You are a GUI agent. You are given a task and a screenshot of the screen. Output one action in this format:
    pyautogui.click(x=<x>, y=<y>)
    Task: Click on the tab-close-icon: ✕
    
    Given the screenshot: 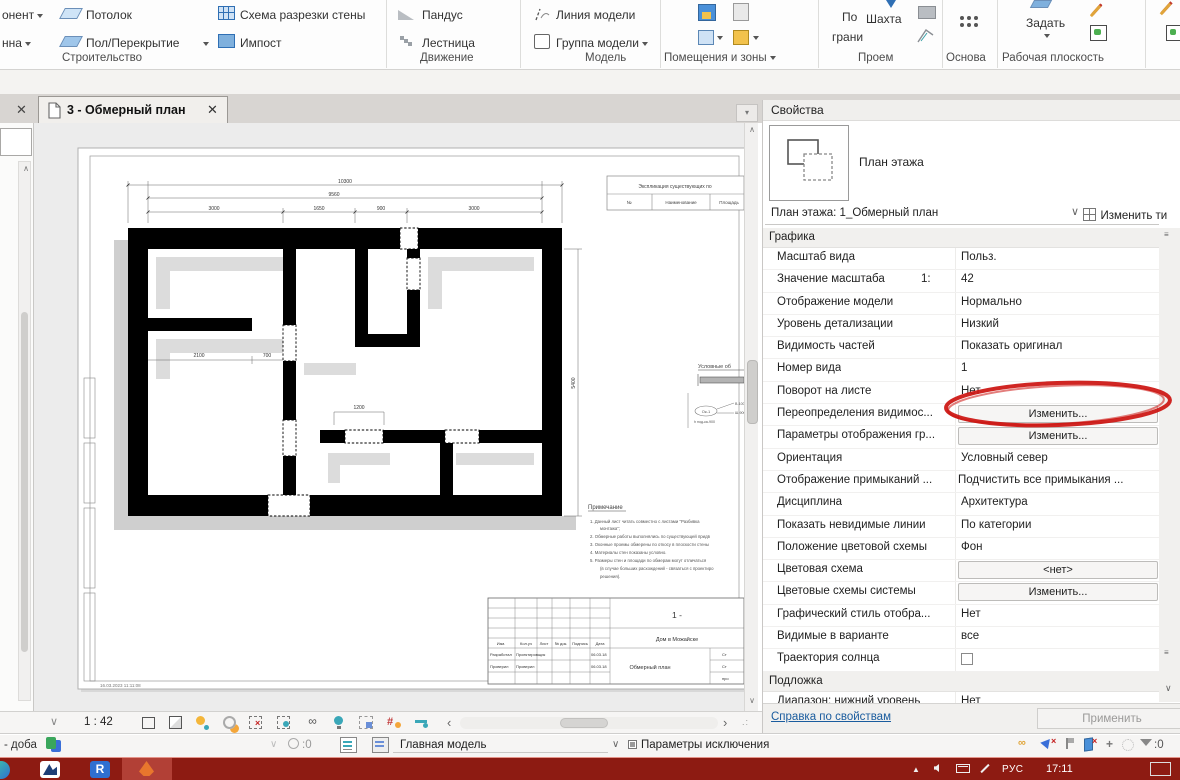 What is the action you would take?
    pyautogui.click(x=212, y=110)
    